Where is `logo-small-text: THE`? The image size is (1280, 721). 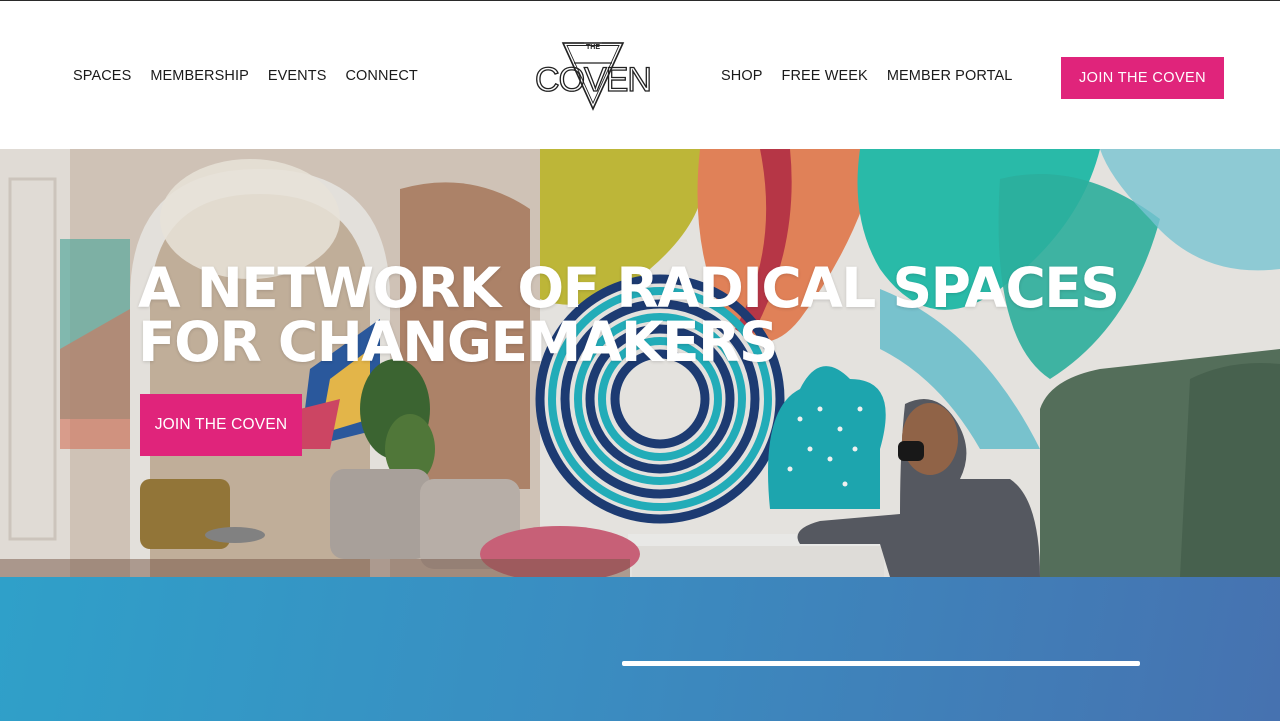
logo-small-text: THE is located at coordinates (593, 47).